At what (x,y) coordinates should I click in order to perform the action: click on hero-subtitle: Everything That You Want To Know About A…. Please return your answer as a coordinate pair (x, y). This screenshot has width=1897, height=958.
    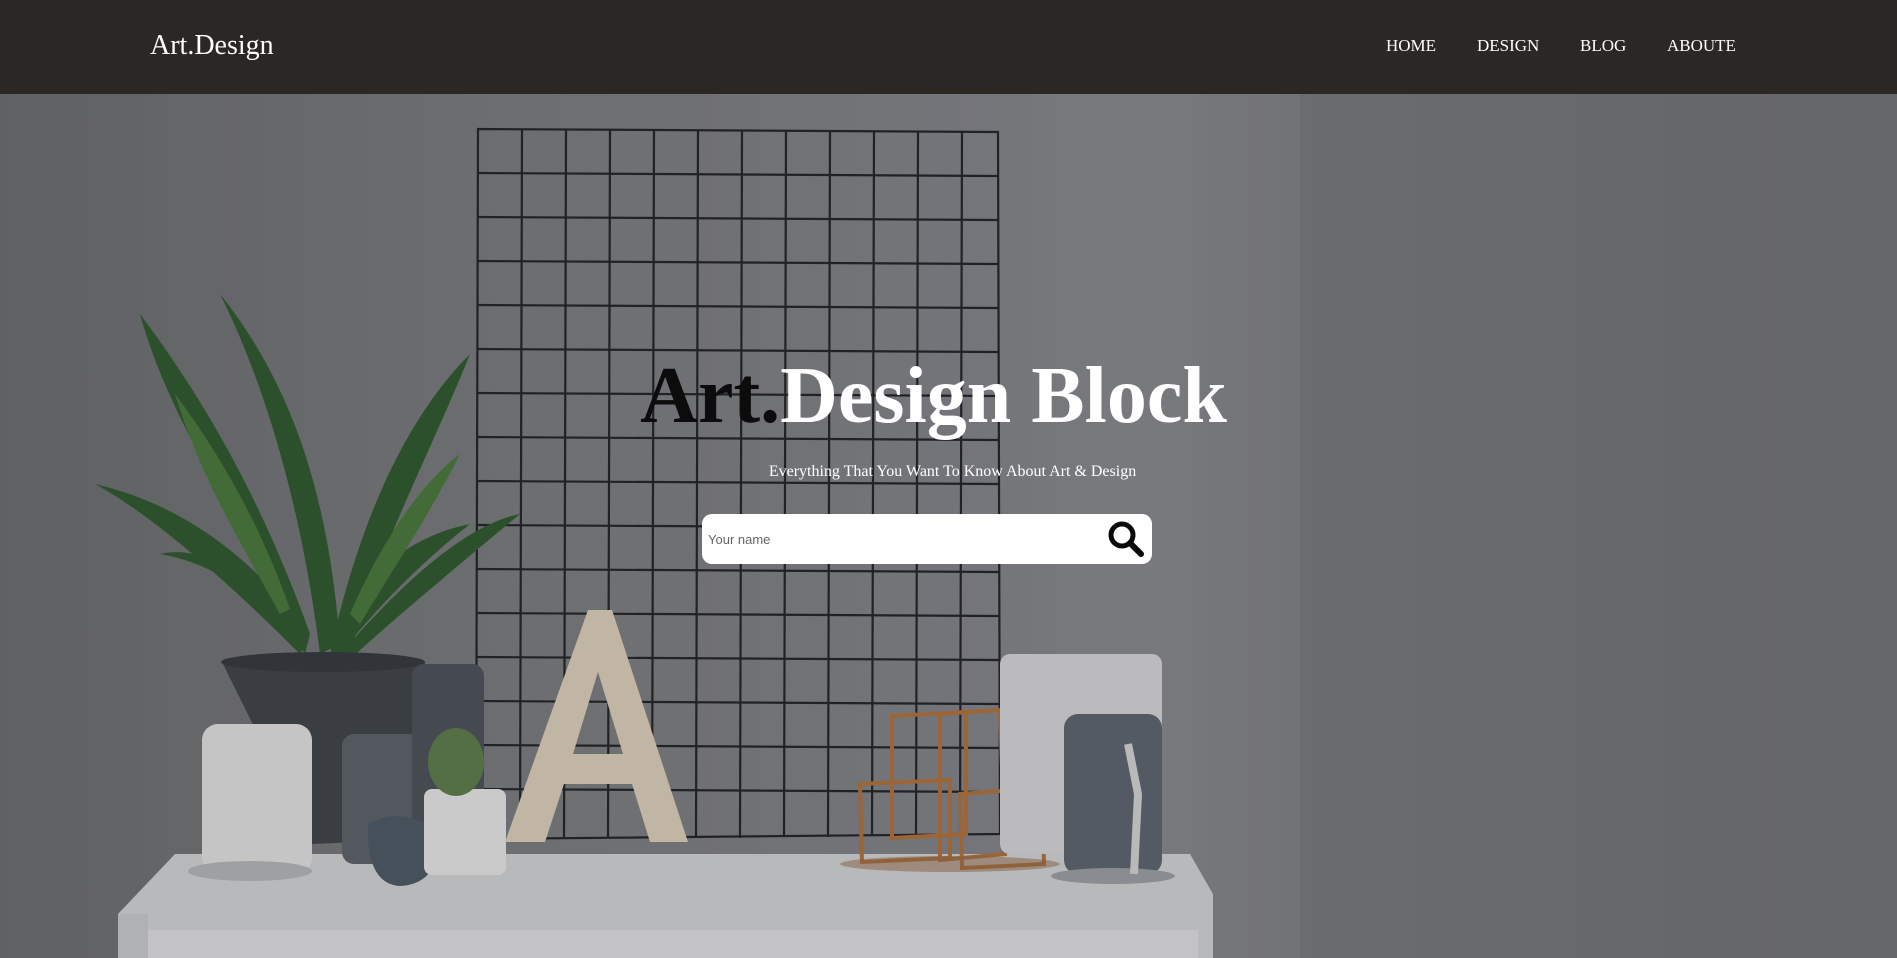
    Looking at the image, I should click on (952, 471).